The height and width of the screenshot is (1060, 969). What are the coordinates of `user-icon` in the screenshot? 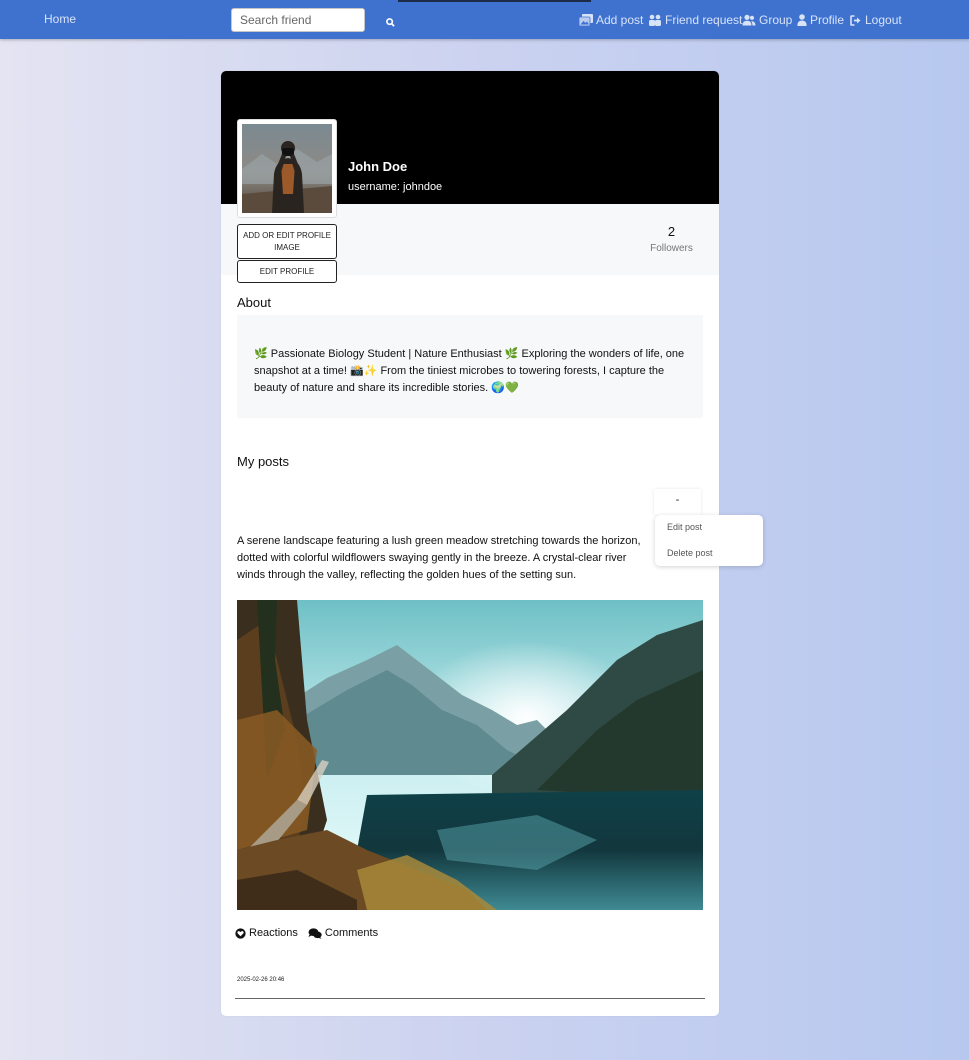 It's located at (802, 20).